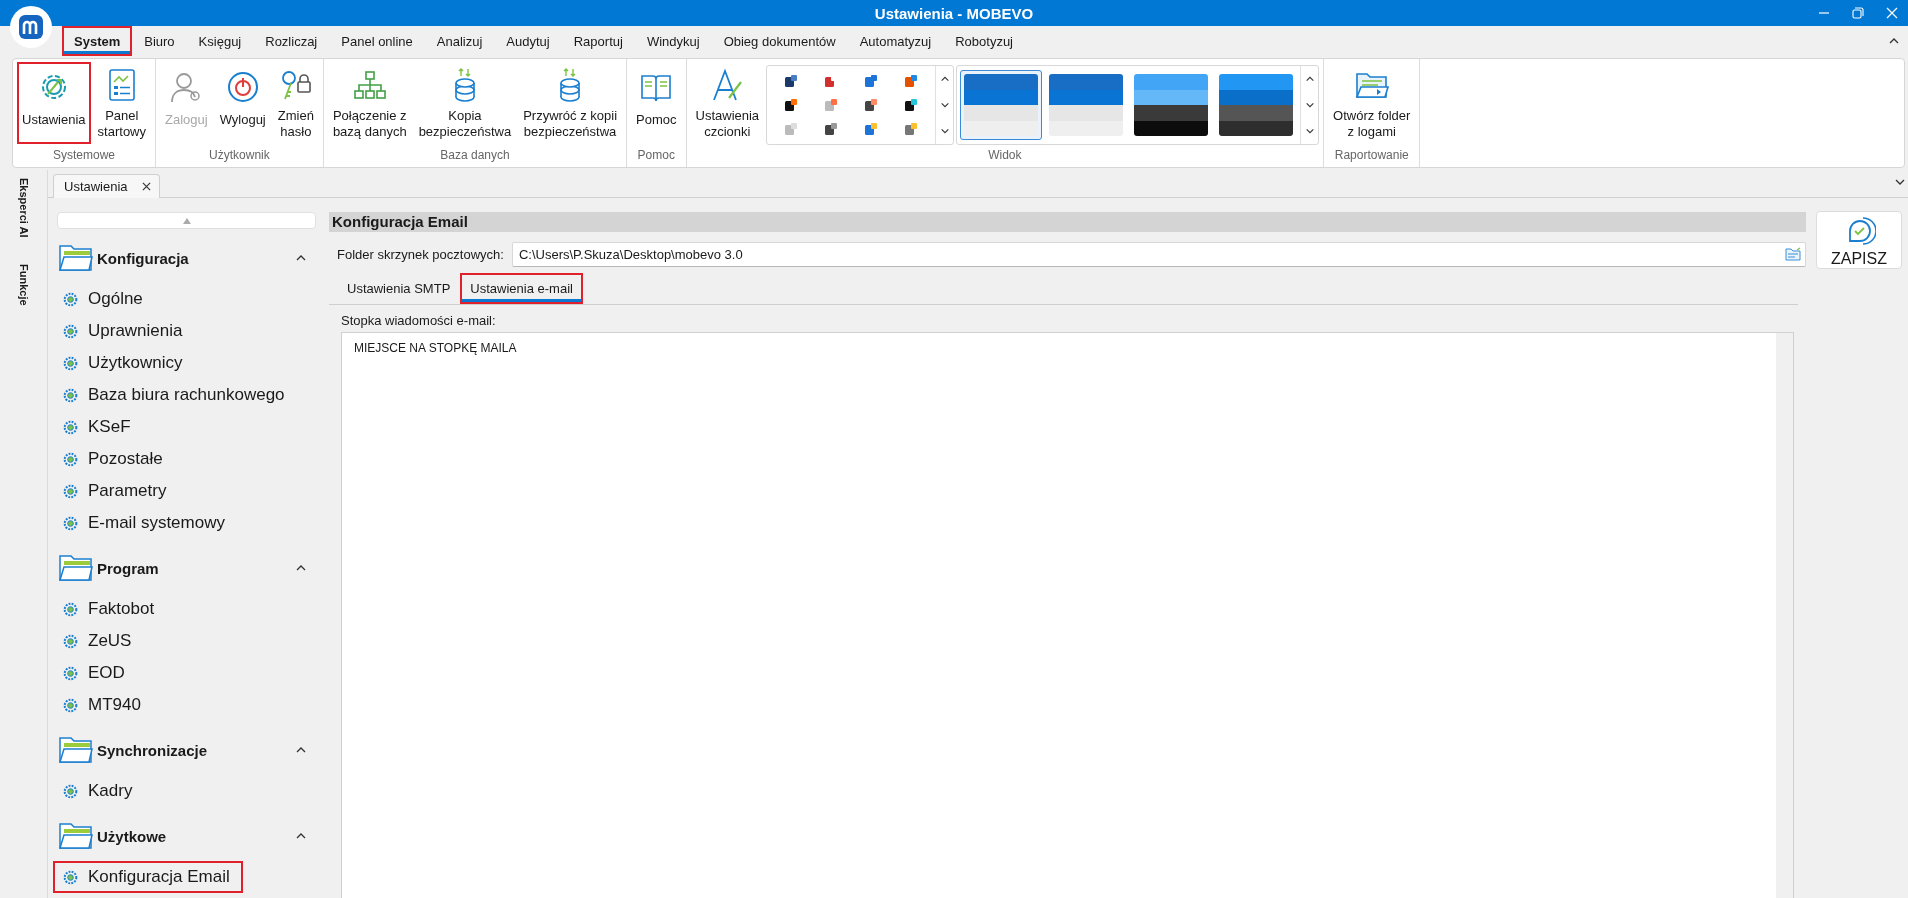 The image size is (1908, 898). Describe the element at coordinates (186, 836) in the screenshot. I see `nav-group-header: Użytkowe` at that location.